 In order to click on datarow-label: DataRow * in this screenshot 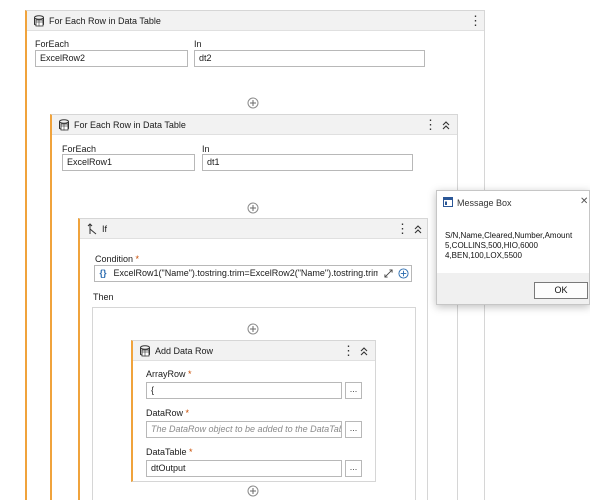, I will do `click(168, 413)`.